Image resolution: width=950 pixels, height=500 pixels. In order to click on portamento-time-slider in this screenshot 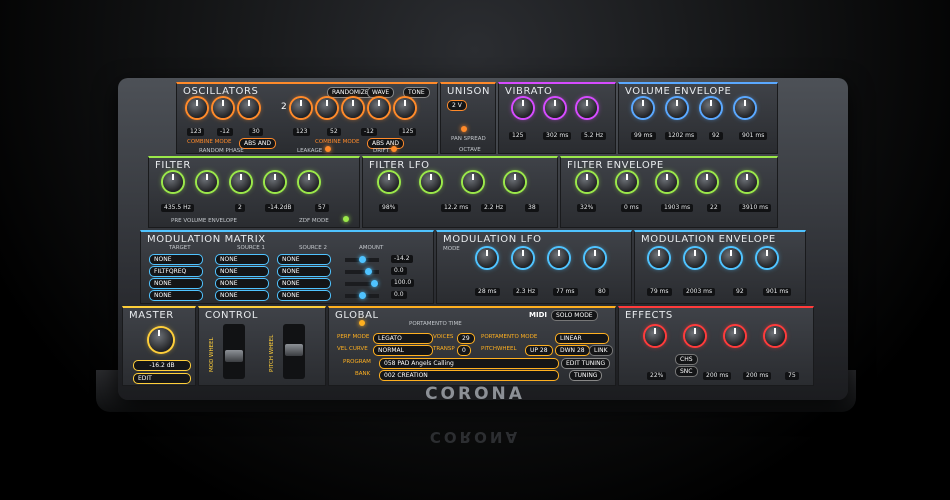, I will do `click(362, 323)`.